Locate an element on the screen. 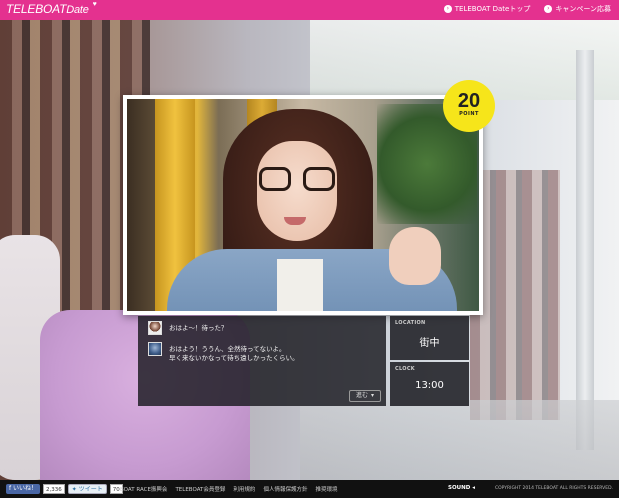 The image size is (619, 498). glasses is located at coordinates (298, 179).